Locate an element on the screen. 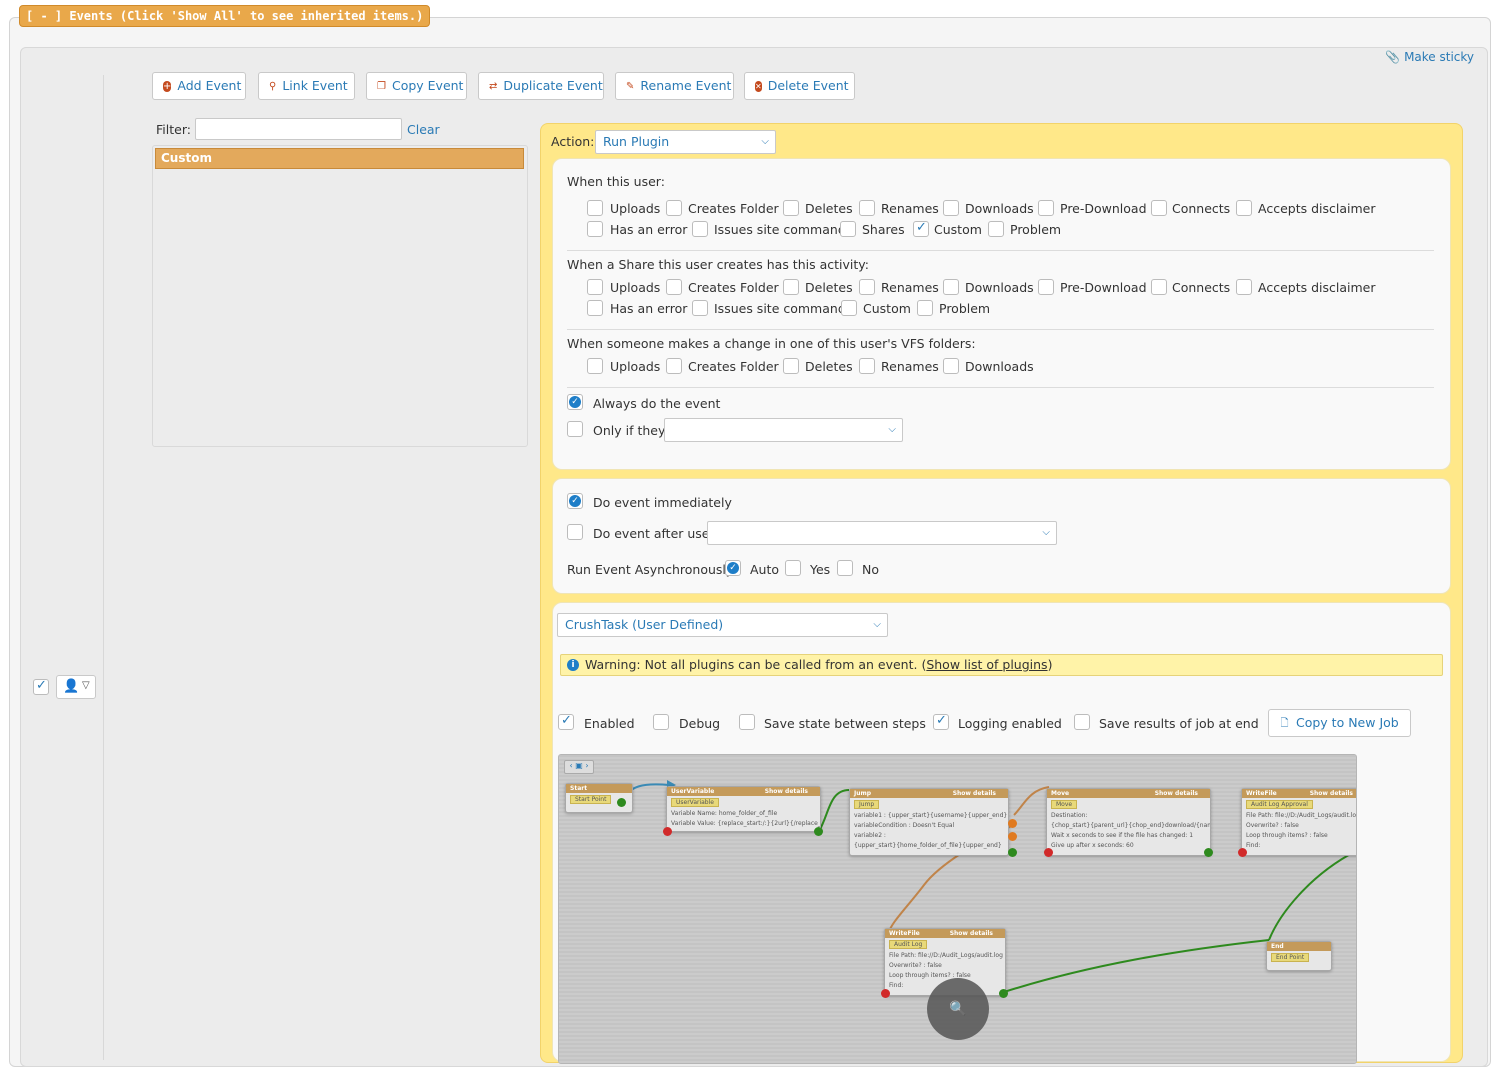 The width and height of the screenshot is (1492, 1067). inherit-checkbox is located at coordinates (41, 686).